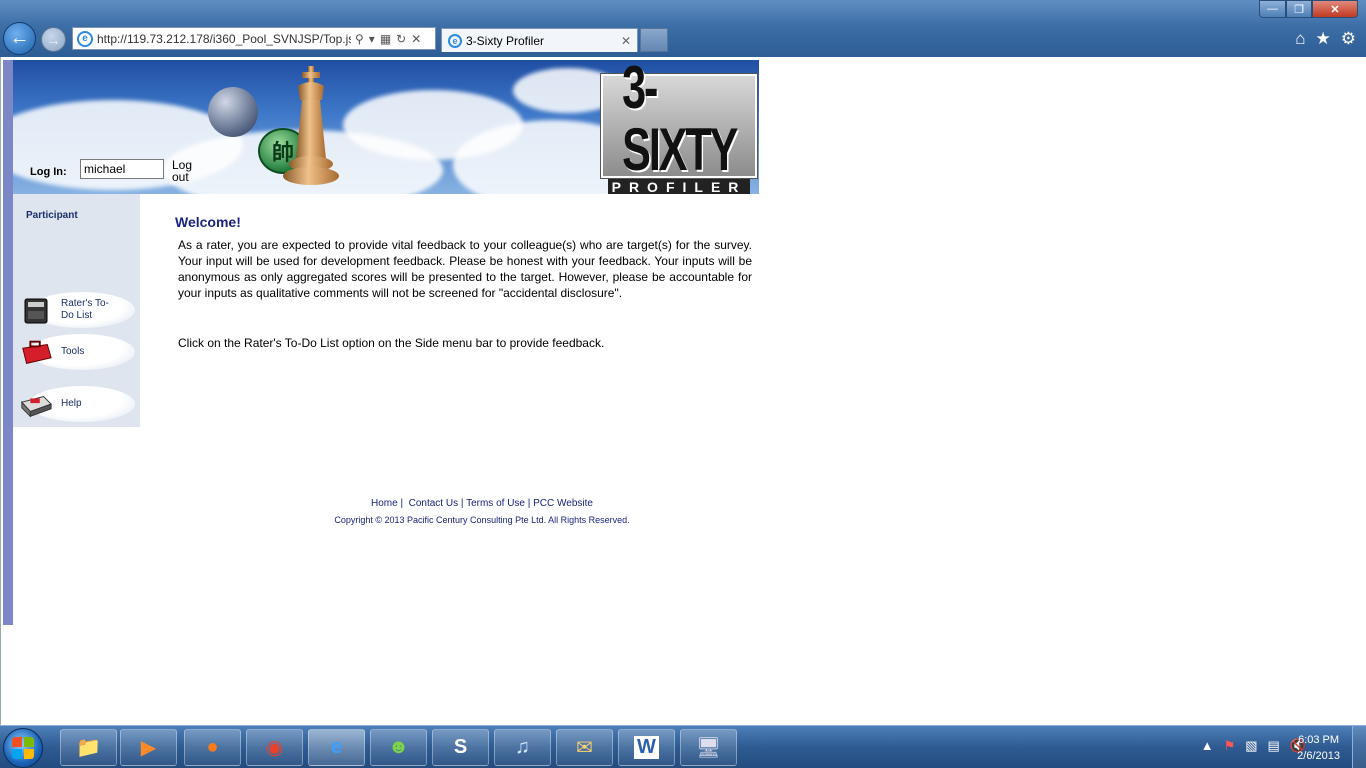 The image size is (1366, 768). Describe the element at coordinates (36, 353) in the screenshot. I see `toolbox-icon` at that location.